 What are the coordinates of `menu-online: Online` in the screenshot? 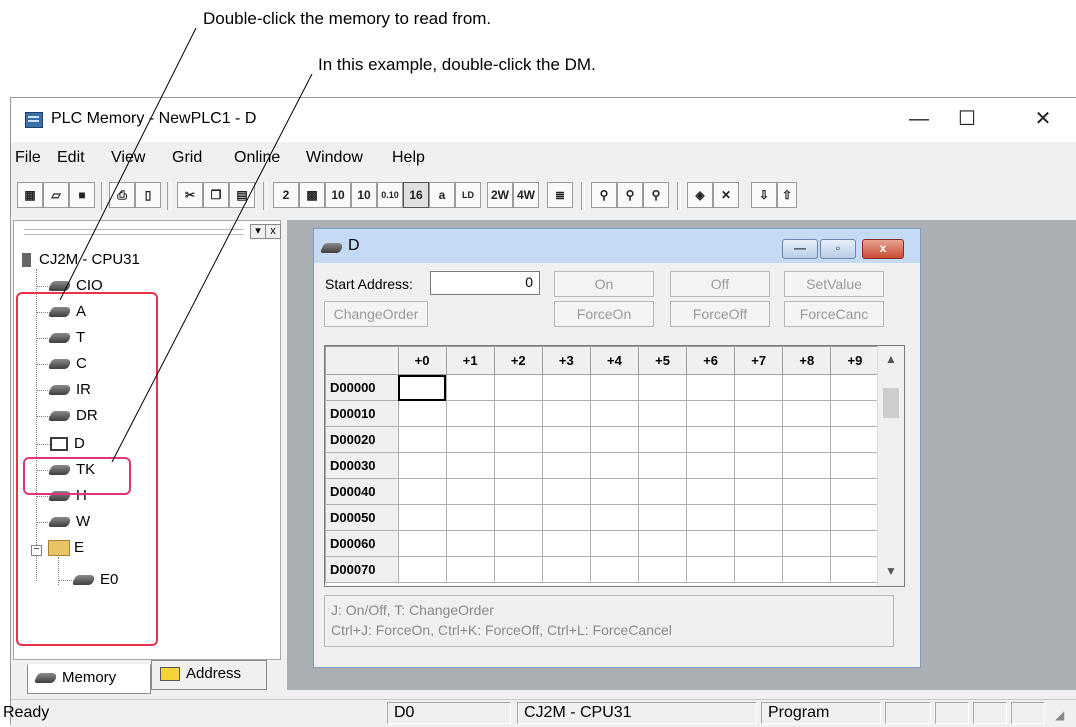 It's located at (257, 158).